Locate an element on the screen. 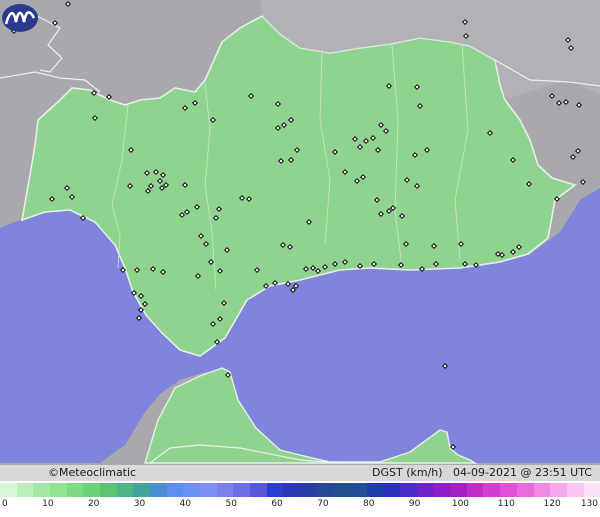 This screenshot has width=600, height=517. legend-tick-label: 50 is located at coordinates (231, 504).